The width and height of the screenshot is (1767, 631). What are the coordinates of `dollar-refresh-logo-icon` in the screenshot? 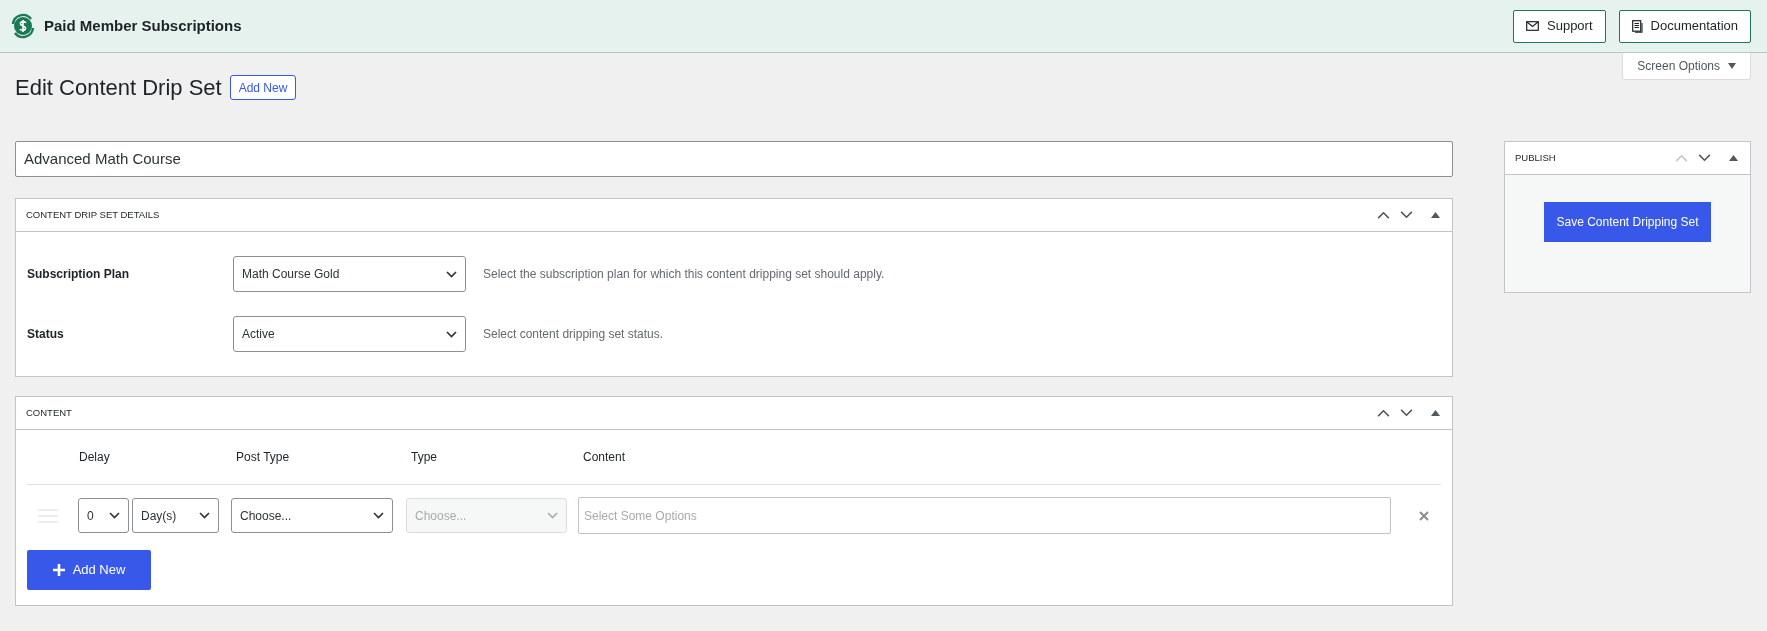 It's located at (23, 26).